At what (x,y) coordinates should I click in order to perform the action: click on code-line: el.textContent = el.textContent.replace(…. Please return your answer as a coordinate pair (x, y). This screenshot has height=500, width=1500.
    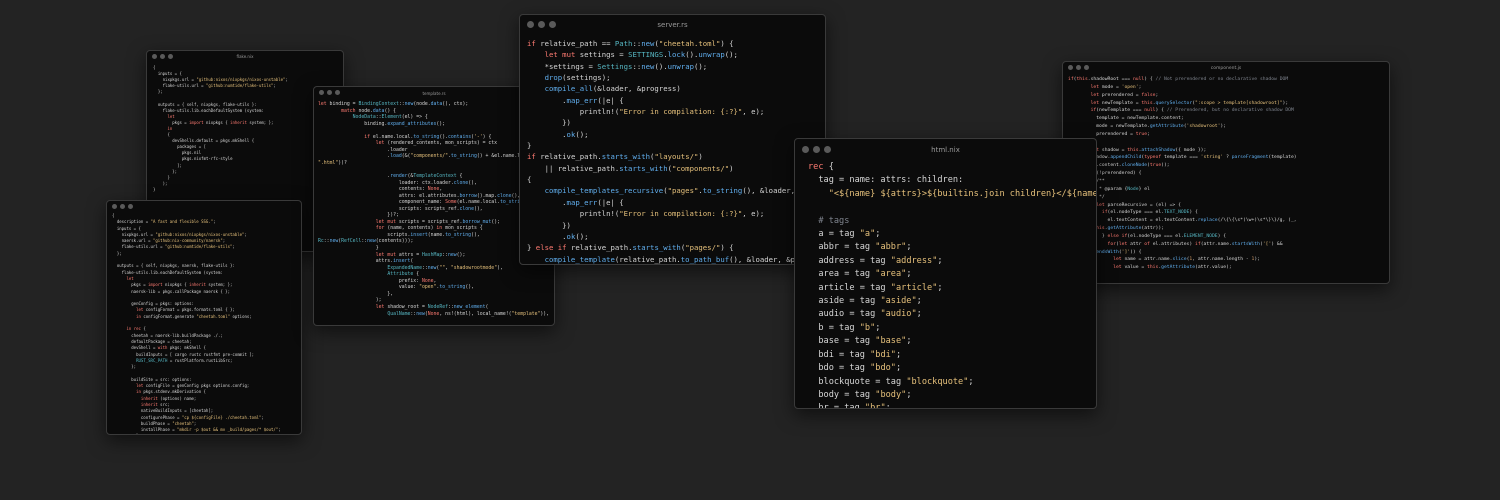
    Looking at the image, I should click on (1182, 221).